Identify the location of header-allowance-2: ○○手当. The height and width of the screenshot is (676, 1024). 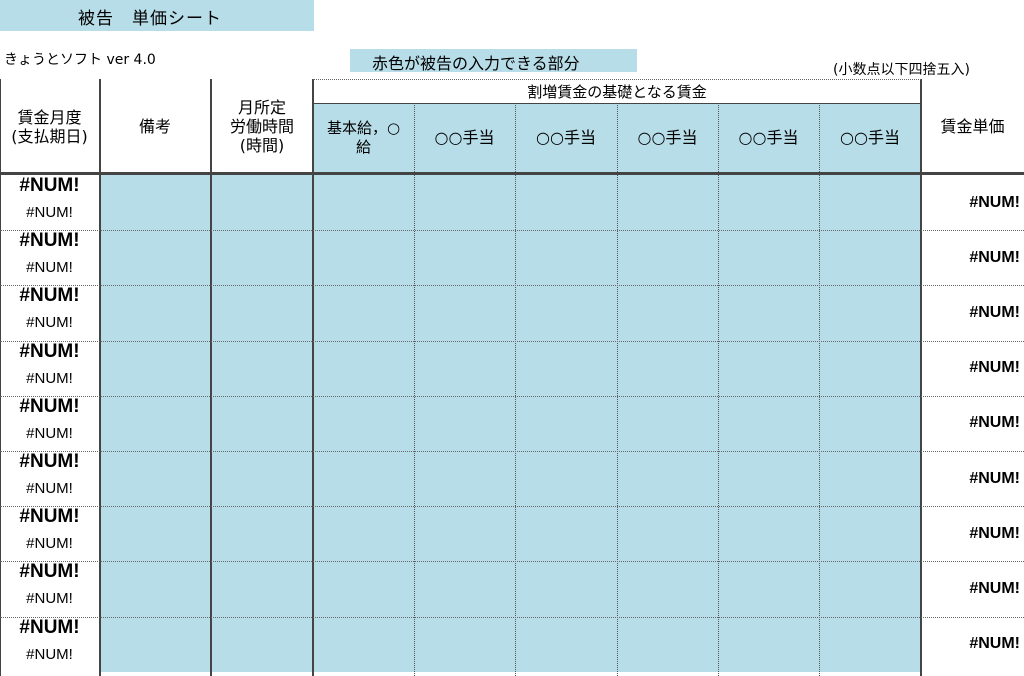
(566, 137).